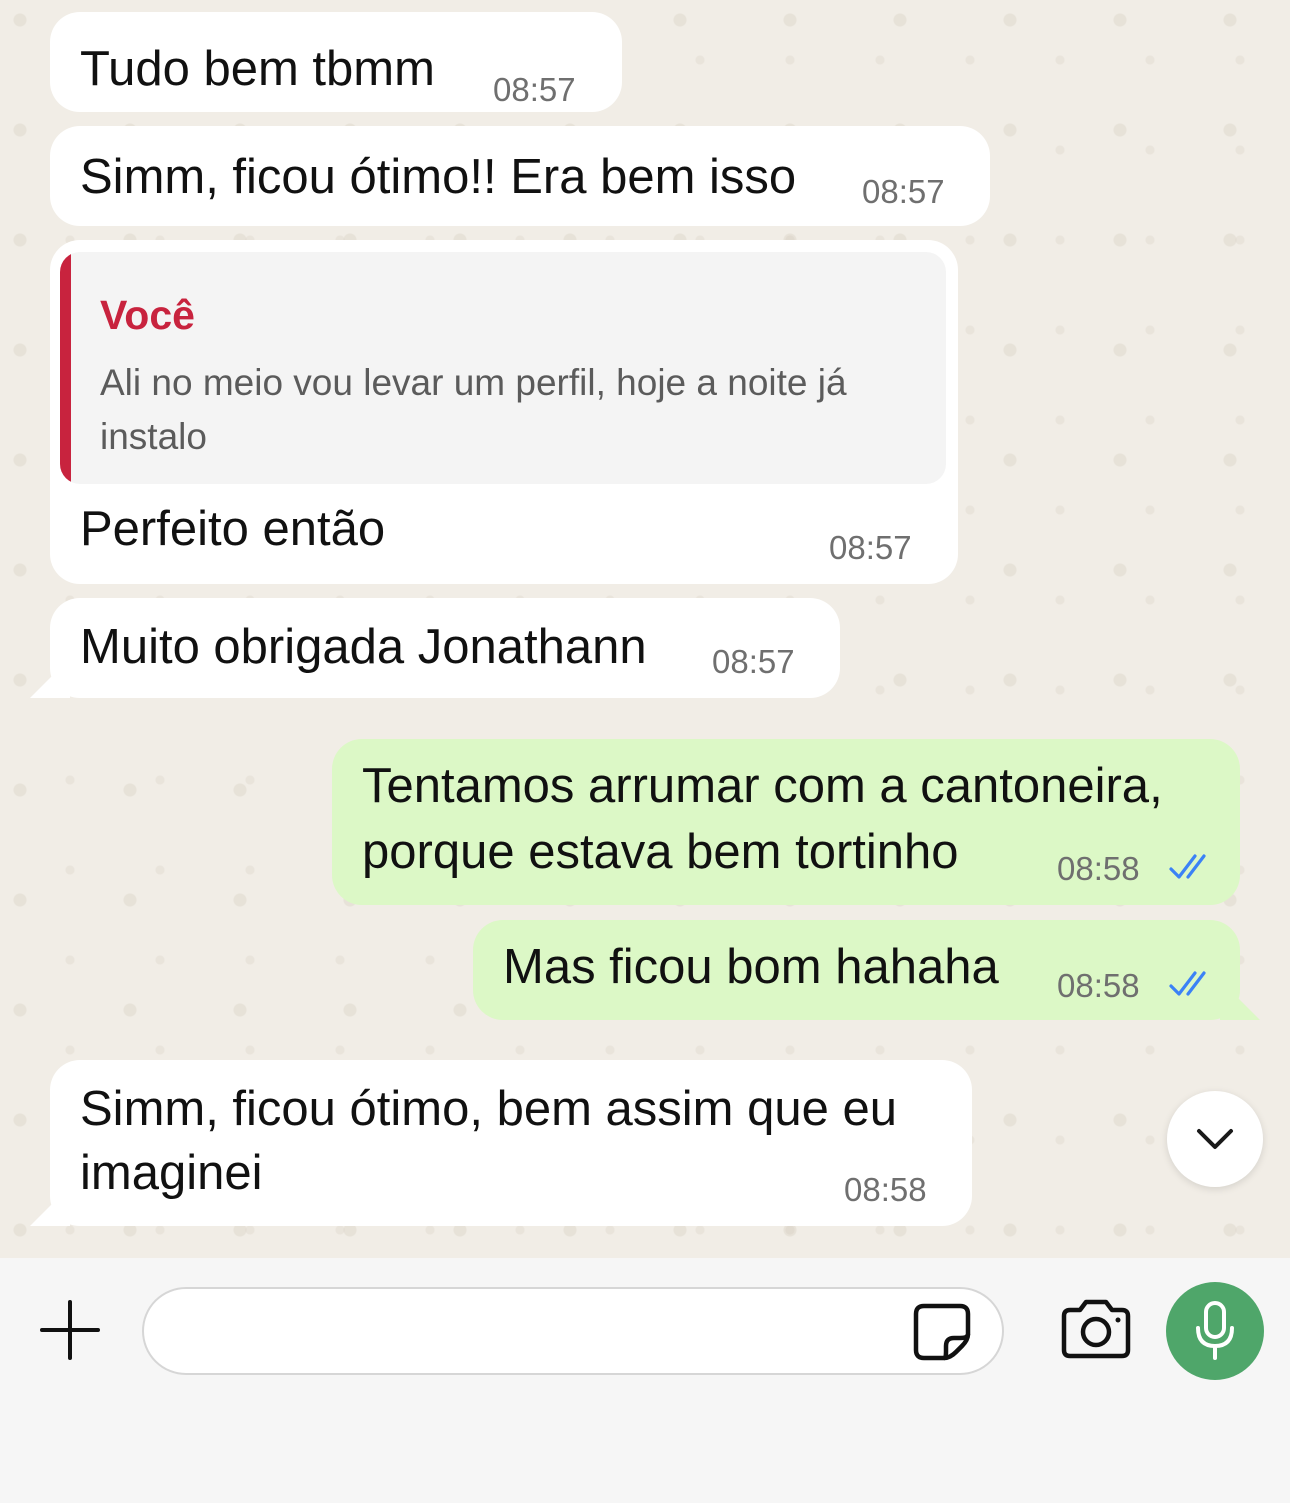 This screenshot has width=1290, height=1503. I want to click on message-text-line: porque estava bem tortinho, so click(660, 852).